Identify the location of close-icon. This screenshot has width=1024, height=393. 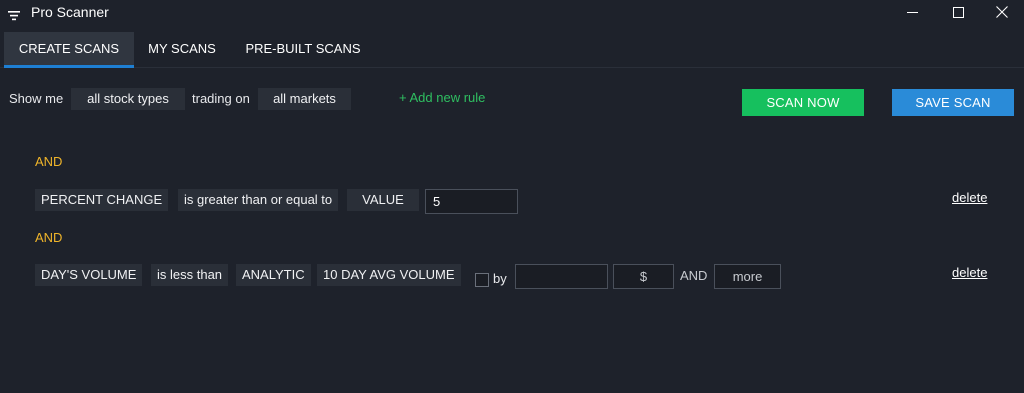
(1002, 14).